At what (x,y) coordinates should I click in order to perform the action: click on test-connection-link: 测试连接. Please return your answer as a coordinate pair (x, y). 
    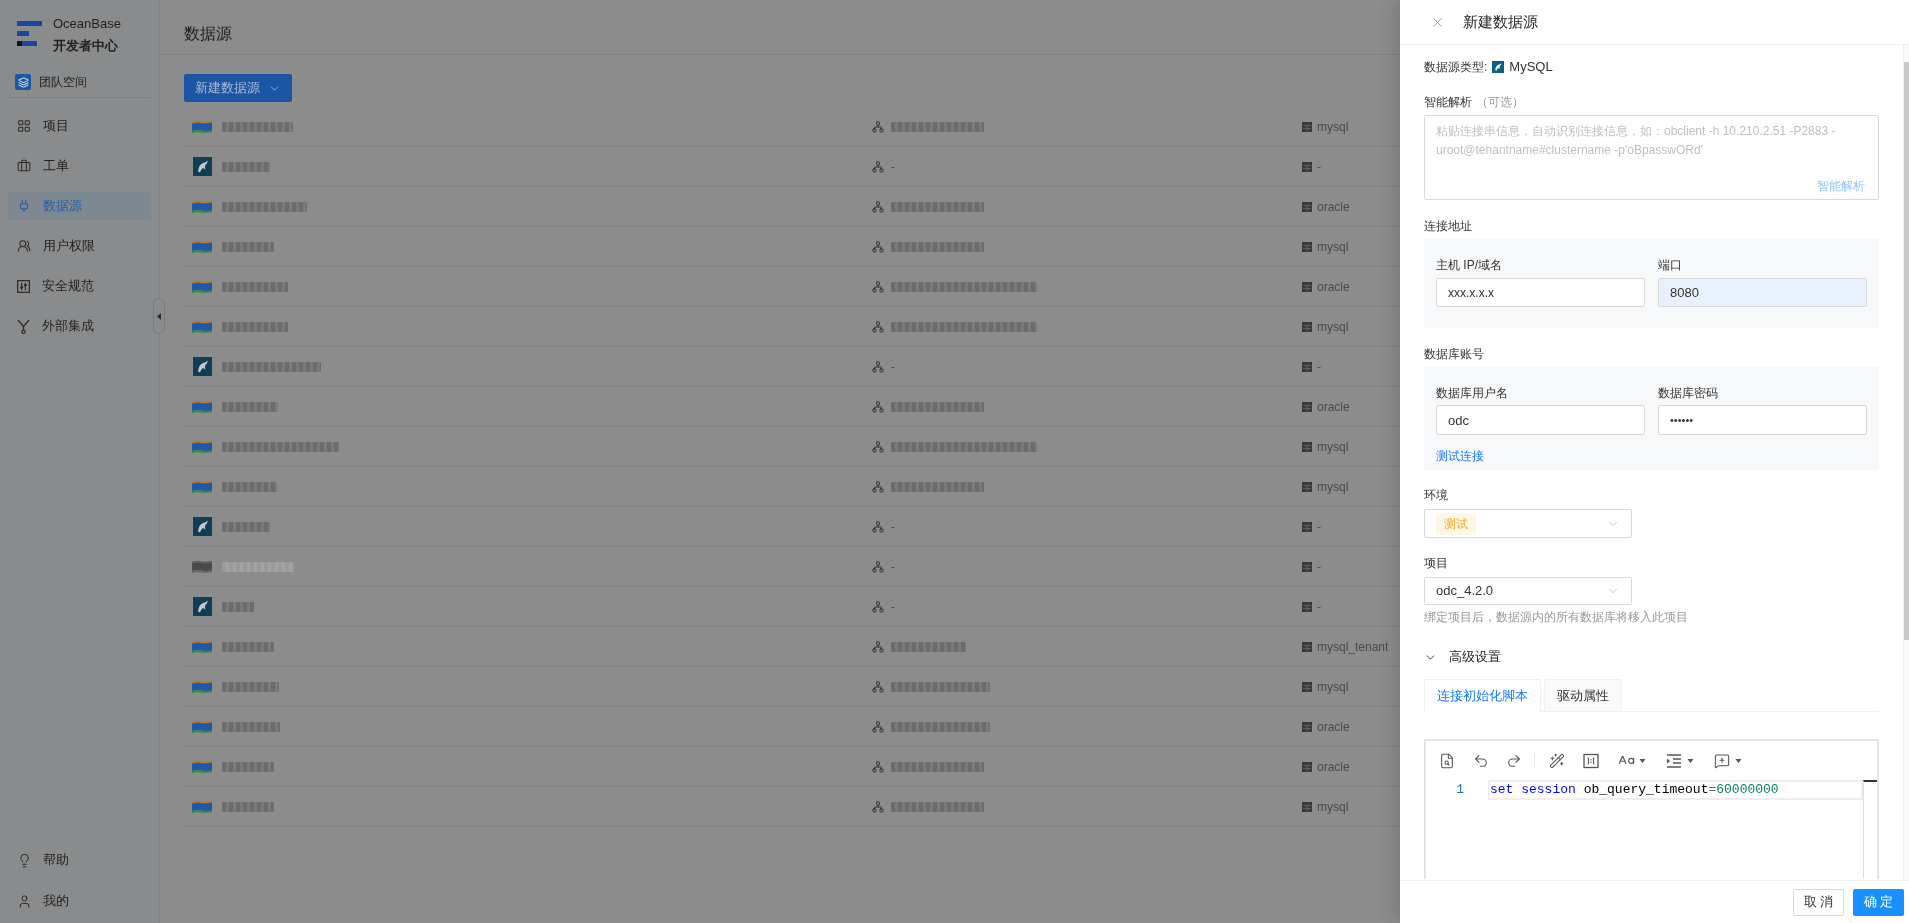
    Looking at the image, I should click on (1460, 456).